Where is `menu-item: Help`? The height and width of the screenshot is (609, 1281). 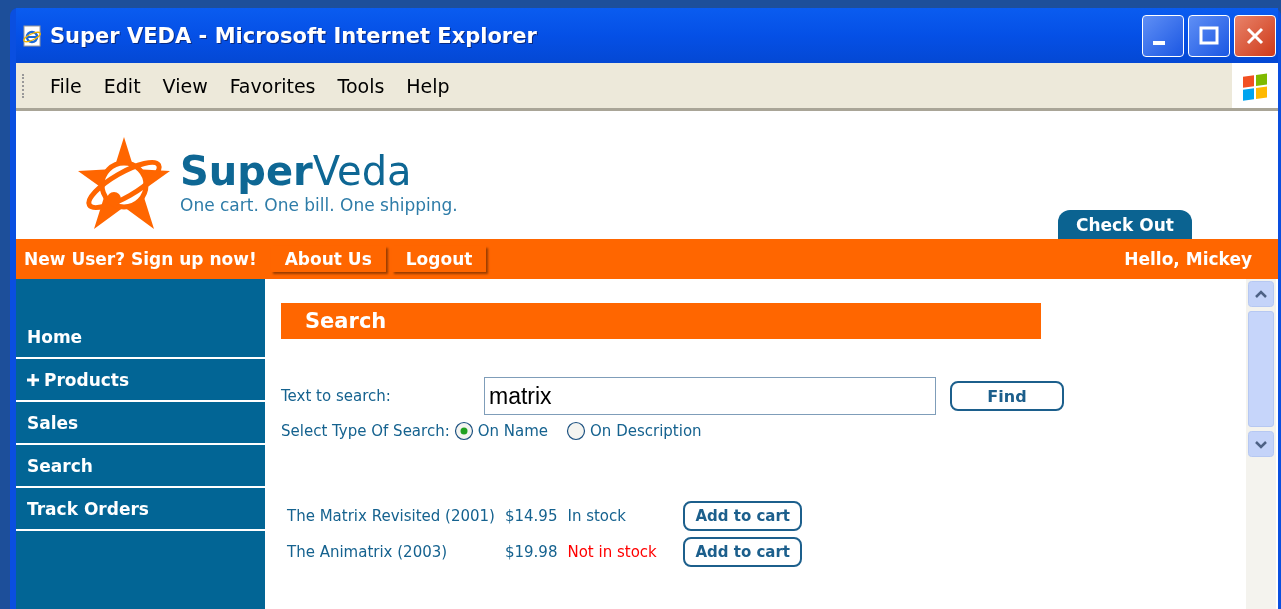
menu-item: Help is located at coordinates (428, 85).